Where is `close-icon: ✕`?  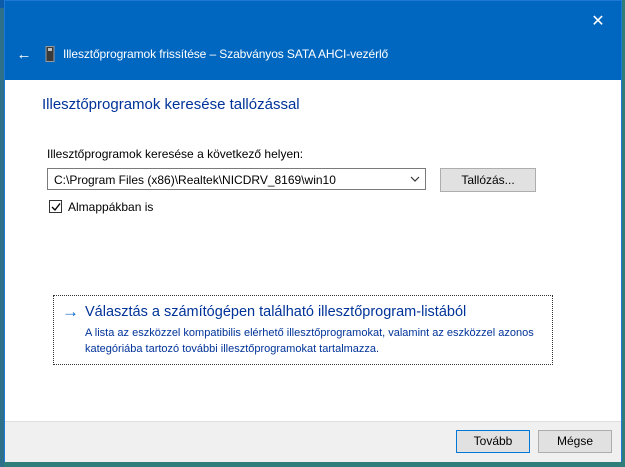
close-icon: ✕ is located at coordinates (598, 21).